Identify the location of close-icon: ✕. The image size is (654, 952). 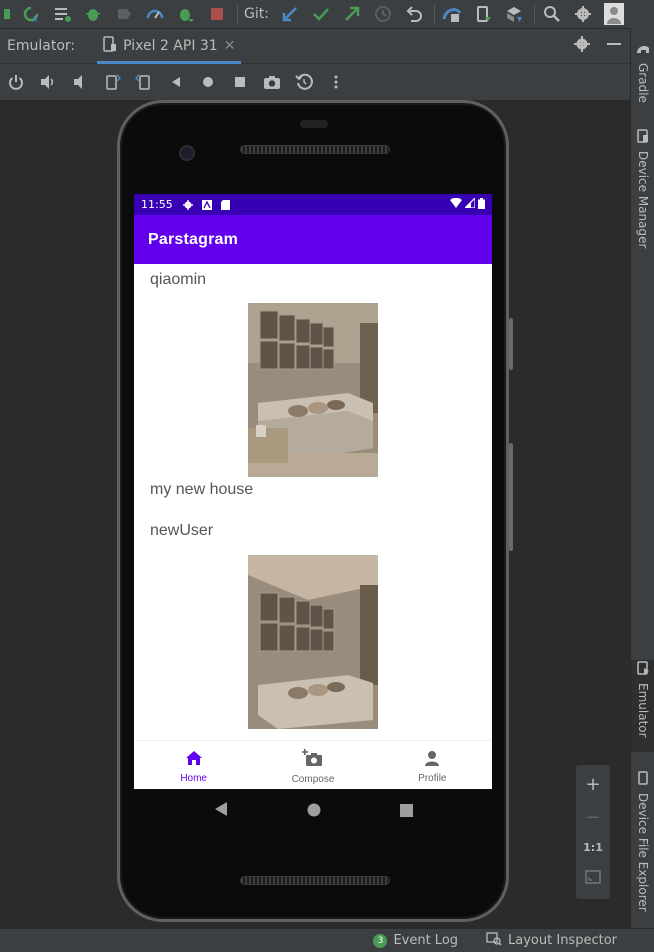
(230, 46).